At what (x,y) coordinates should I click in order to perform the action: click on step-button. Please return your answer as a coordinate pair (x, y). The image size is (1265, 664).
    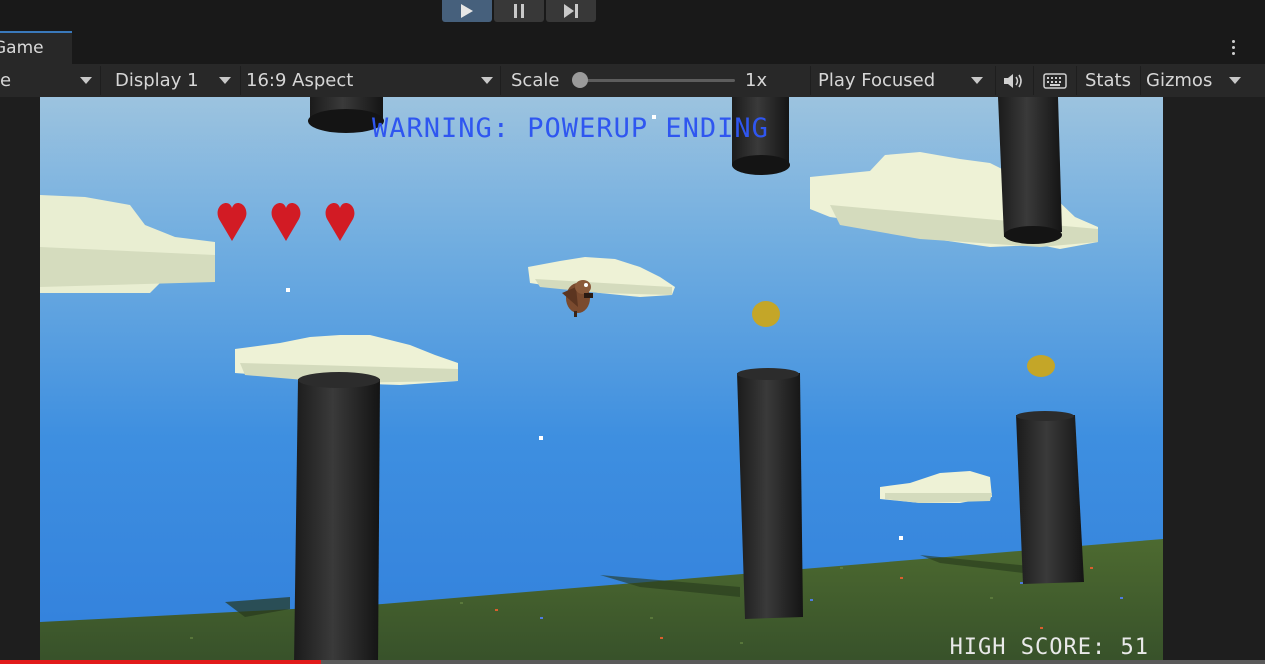
    Looking at the image, I should click on (571, 11).